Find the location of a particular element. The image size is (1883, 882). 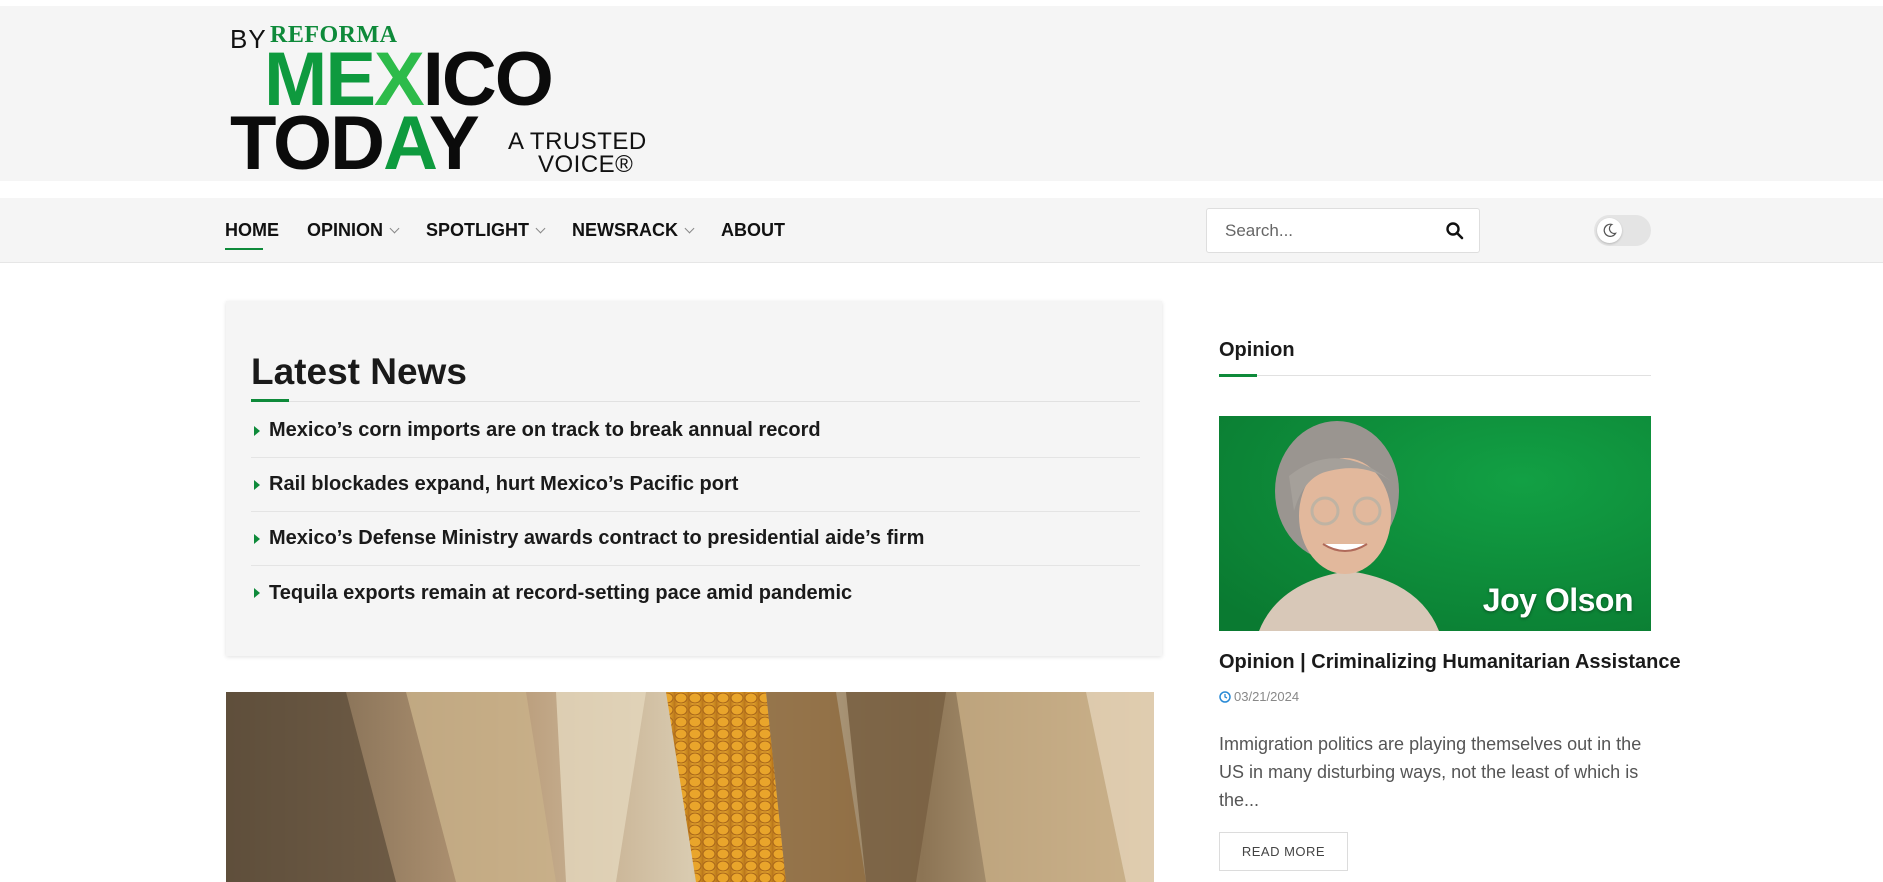

post-date: 03/21/2024 is located at coordinates (1259, 696).